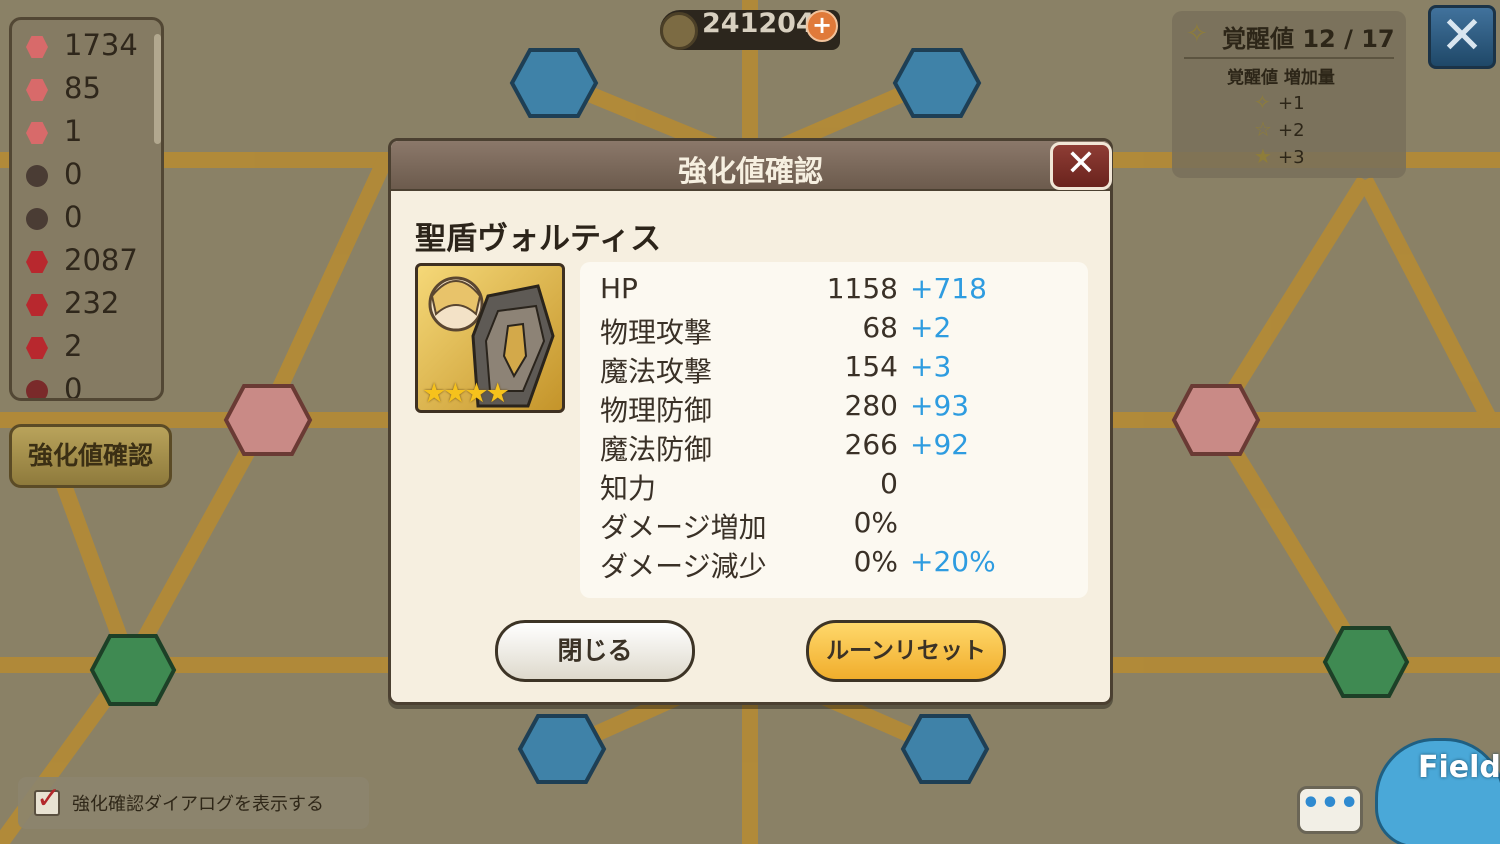  What do you see at coordinates (82, 88) in the screenshot?
I see `resource-count: 85` at bounding box center [82, 88].